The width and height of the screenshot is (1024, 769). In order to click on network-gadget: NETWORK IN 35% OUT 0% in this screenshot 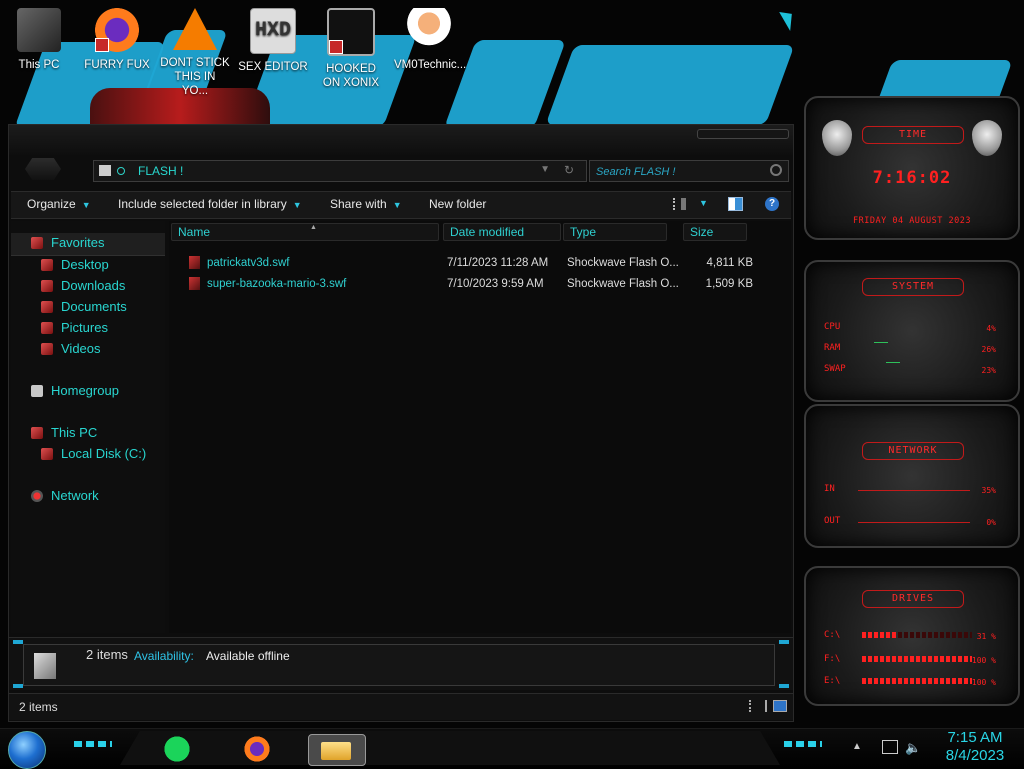, I will do `click(912, 476)`.